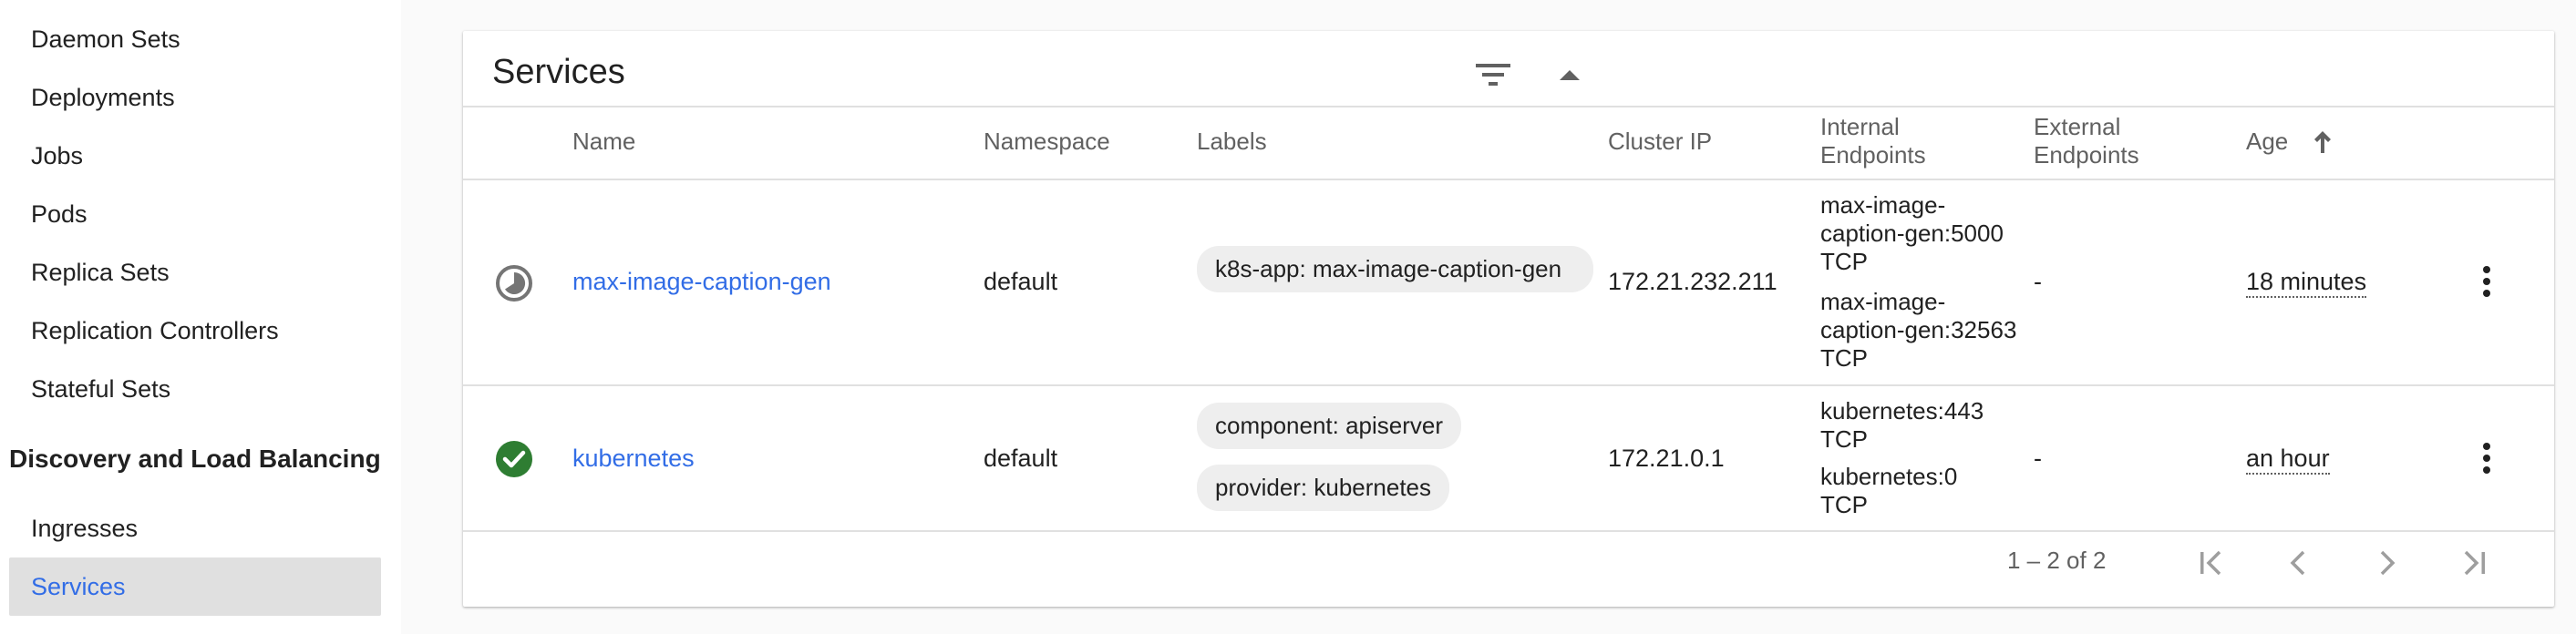  What do you see at coordinates (558, 72) in the screenshot?
I see `card-title: Services` at bounding box center [558, 72].